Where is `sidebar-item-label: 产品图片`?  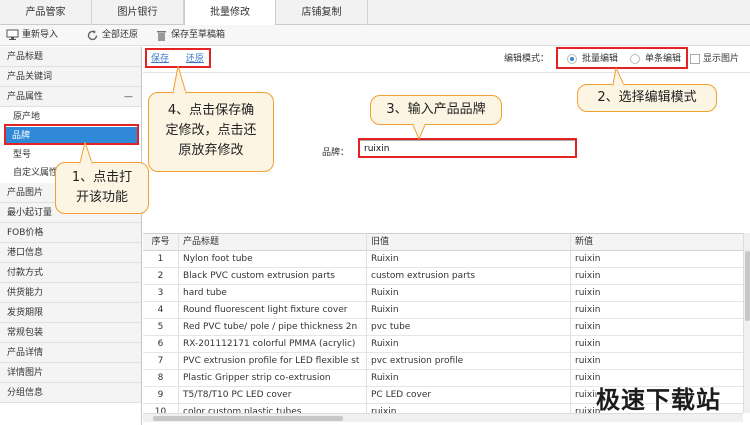 sidebar-item-label: 产品图片 is located at coordinates (25, 193).